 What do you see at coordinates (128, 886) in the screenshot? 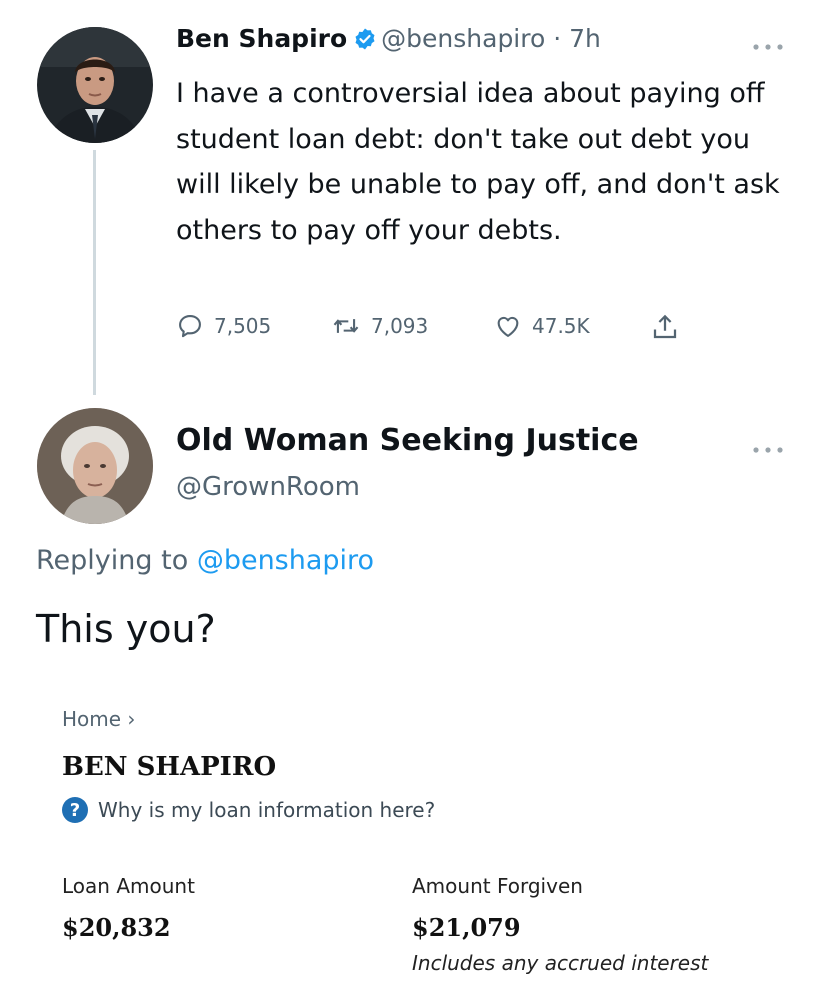
I see `loan-amount-label: Loan Amount` at bounding box center [128, 886].